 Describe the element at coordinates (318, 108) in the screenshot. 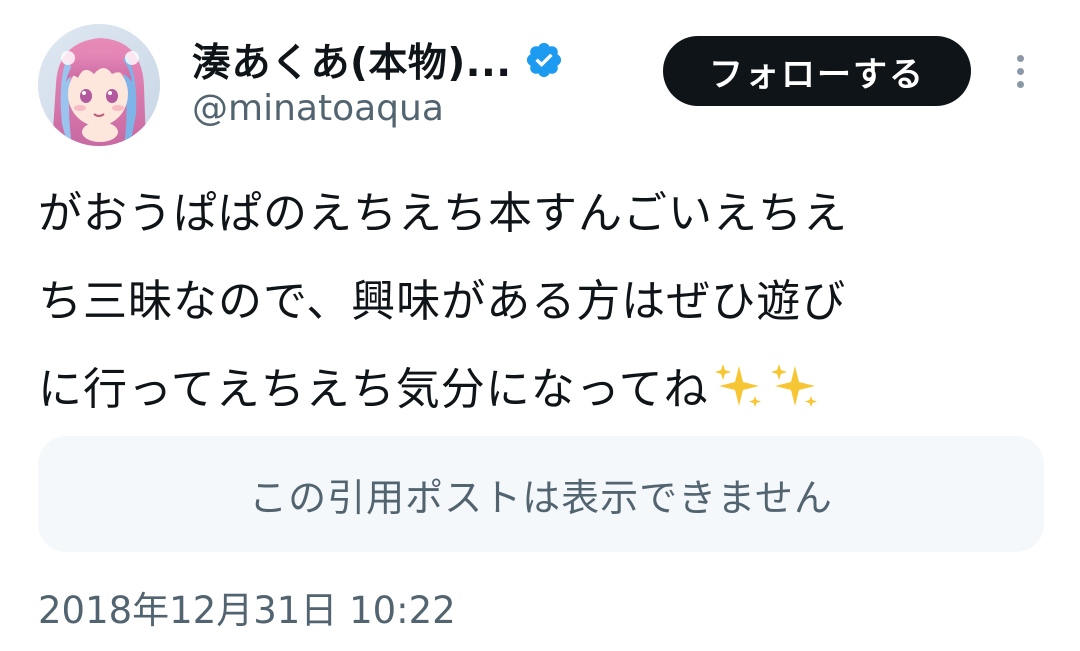

I see `user-handle: @minatoaqua` at that location.